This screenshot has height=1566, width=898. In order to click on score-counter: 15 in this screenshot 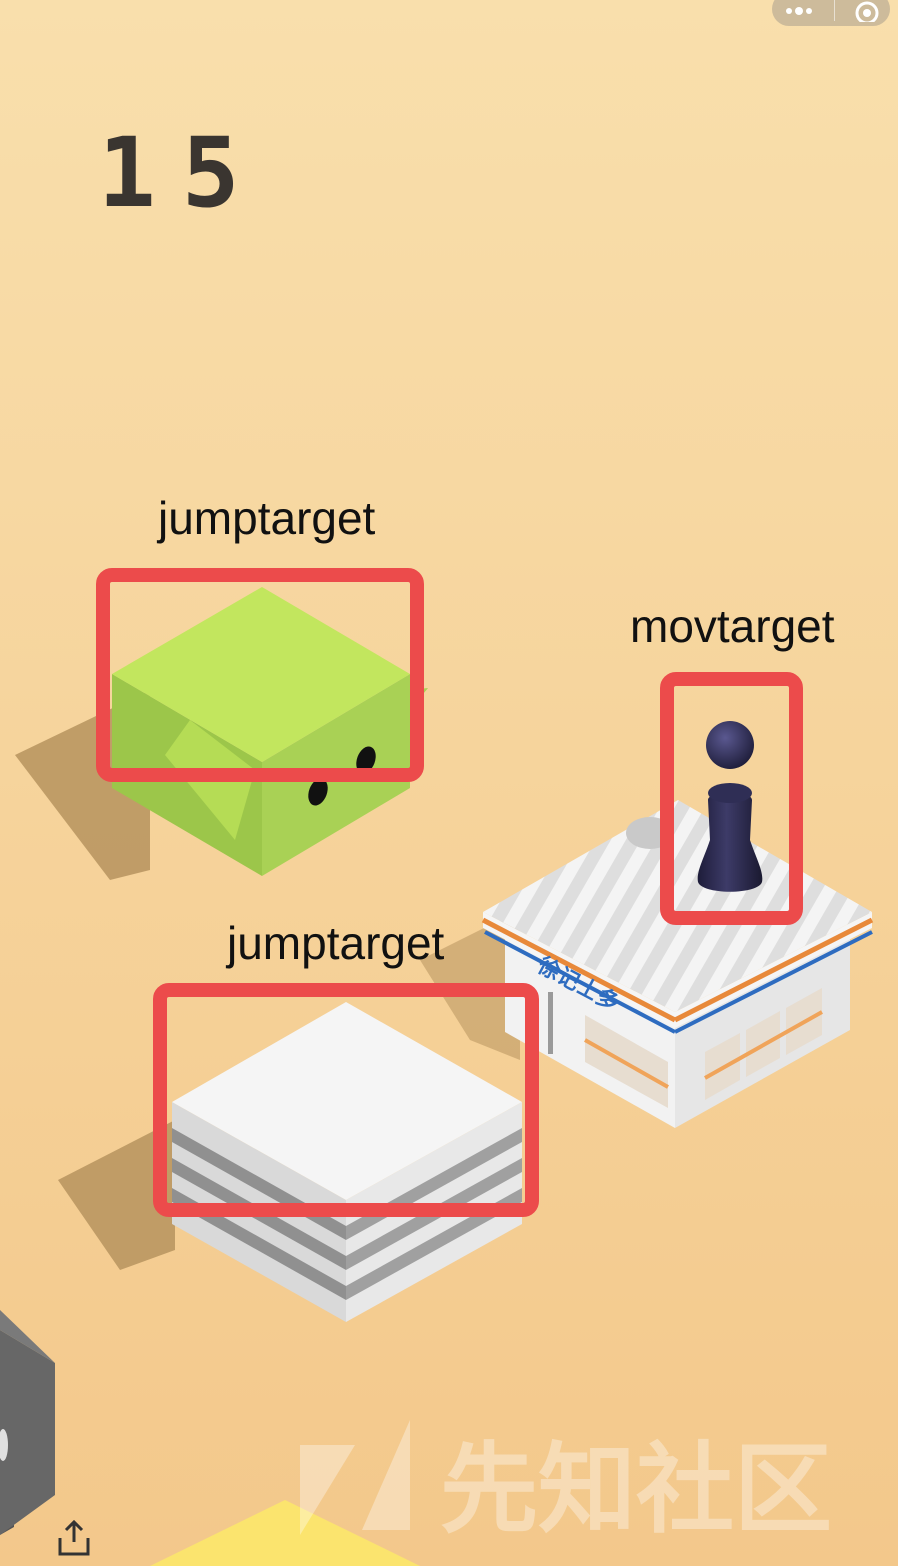, I will do `click(182, 173)`.